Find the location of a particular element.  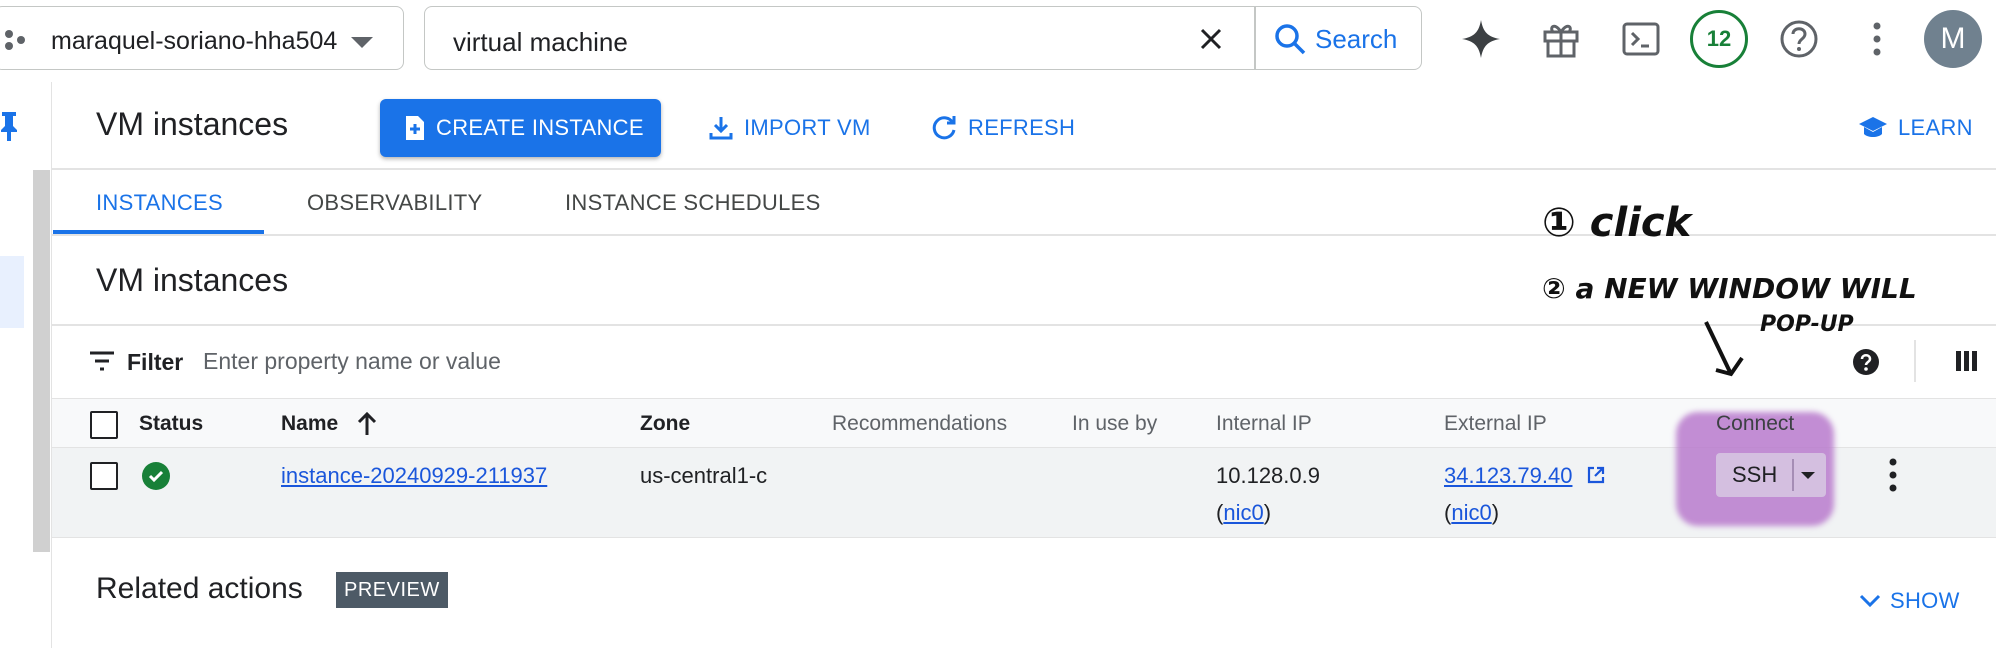

search-button: Search is located at coordinates (1335, 39).